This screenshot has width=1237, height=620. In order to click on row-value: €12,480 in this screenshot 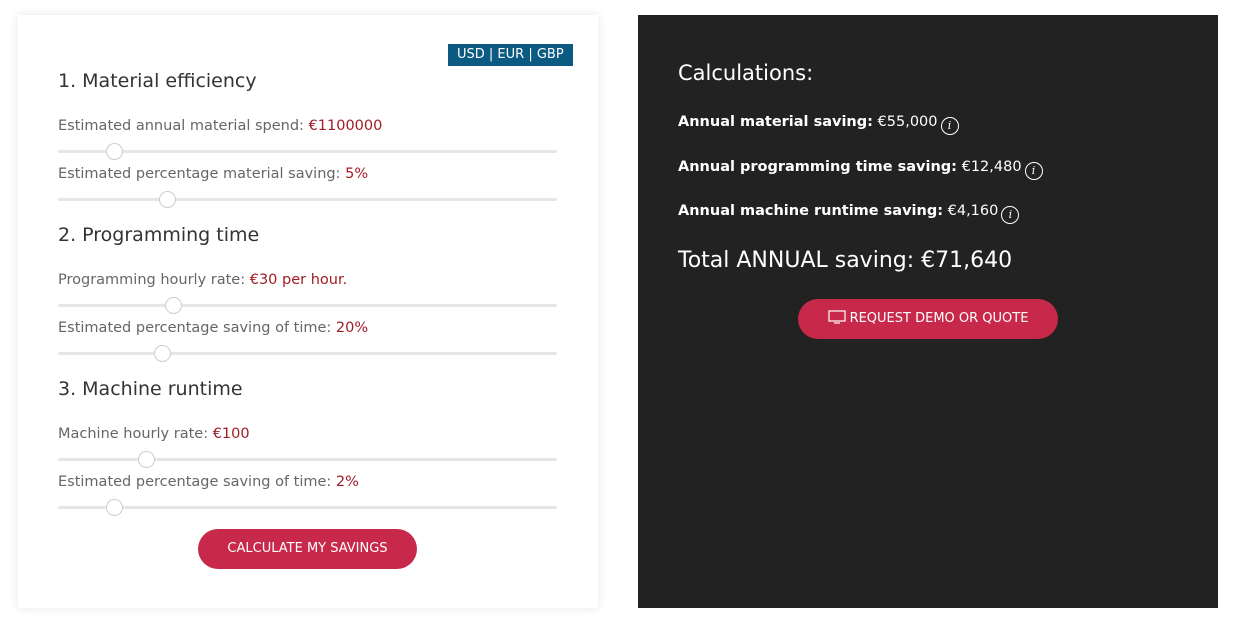, I will do `click(991, 167)`.